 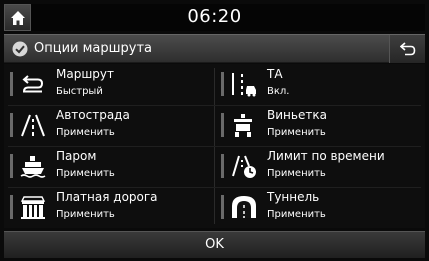 I want to click on option-label: Маршрут, so click(x=85, y=74).